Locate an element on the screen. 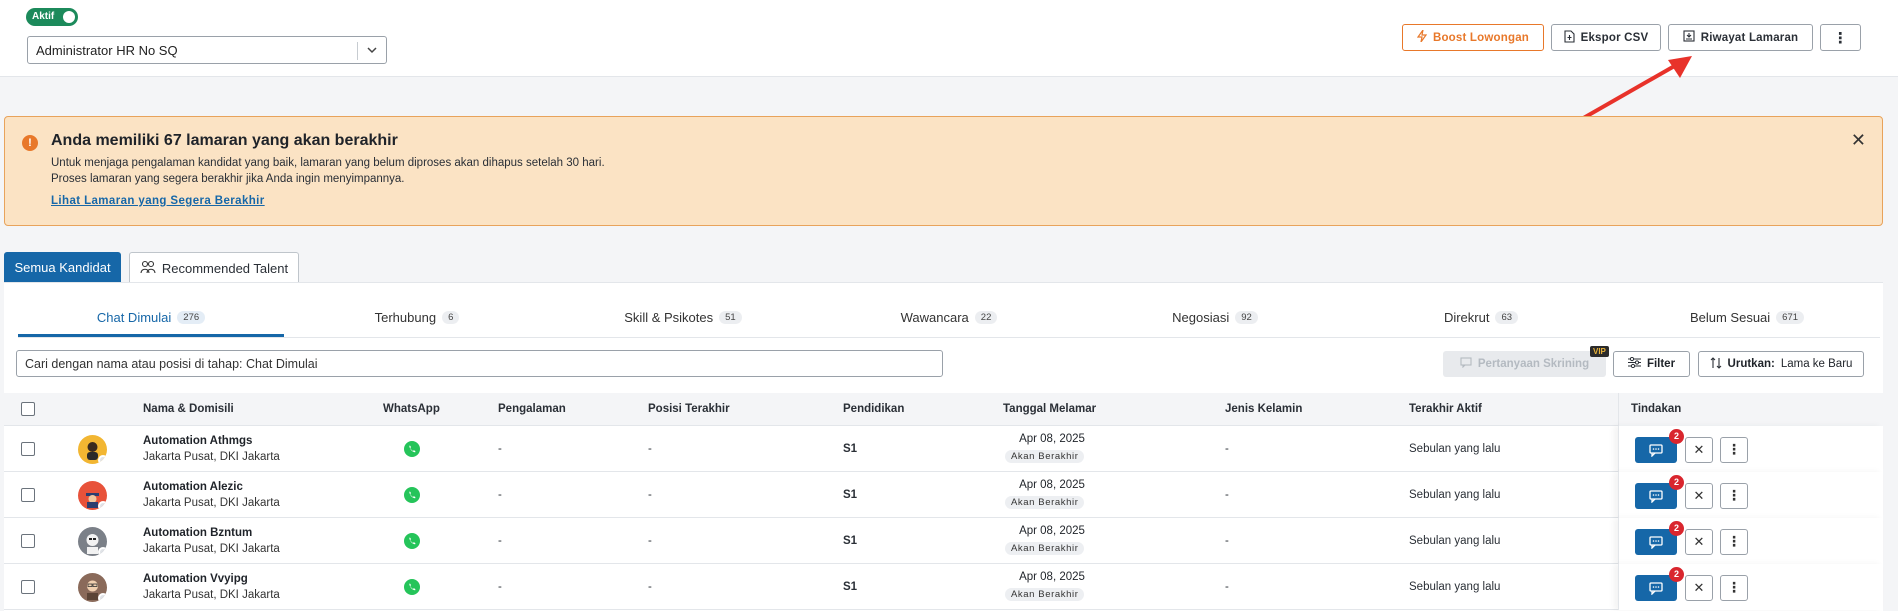 This screenshot has height=611, width=1898. stage-count: 6 is located at coordinates (451, 317).